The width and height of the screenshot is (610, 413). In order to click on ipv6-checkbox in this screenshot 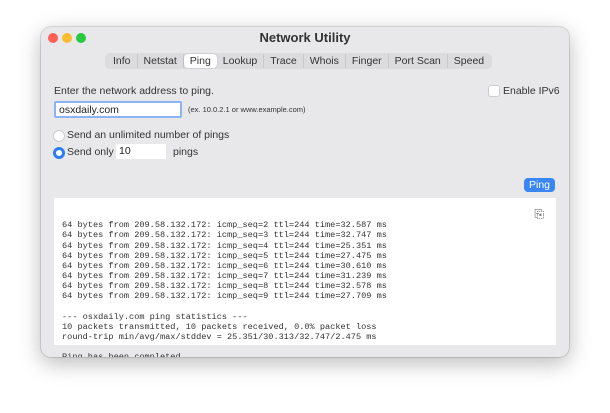, I will do `click(494, 91)`.